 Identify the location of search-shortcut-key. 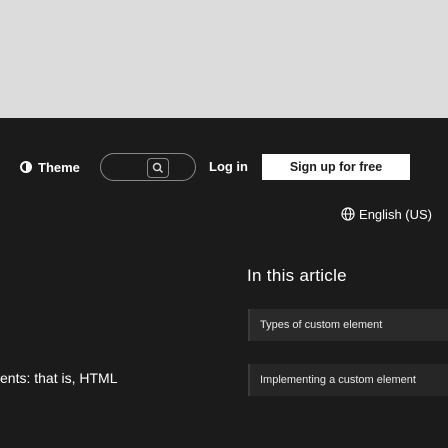
(158, 168).